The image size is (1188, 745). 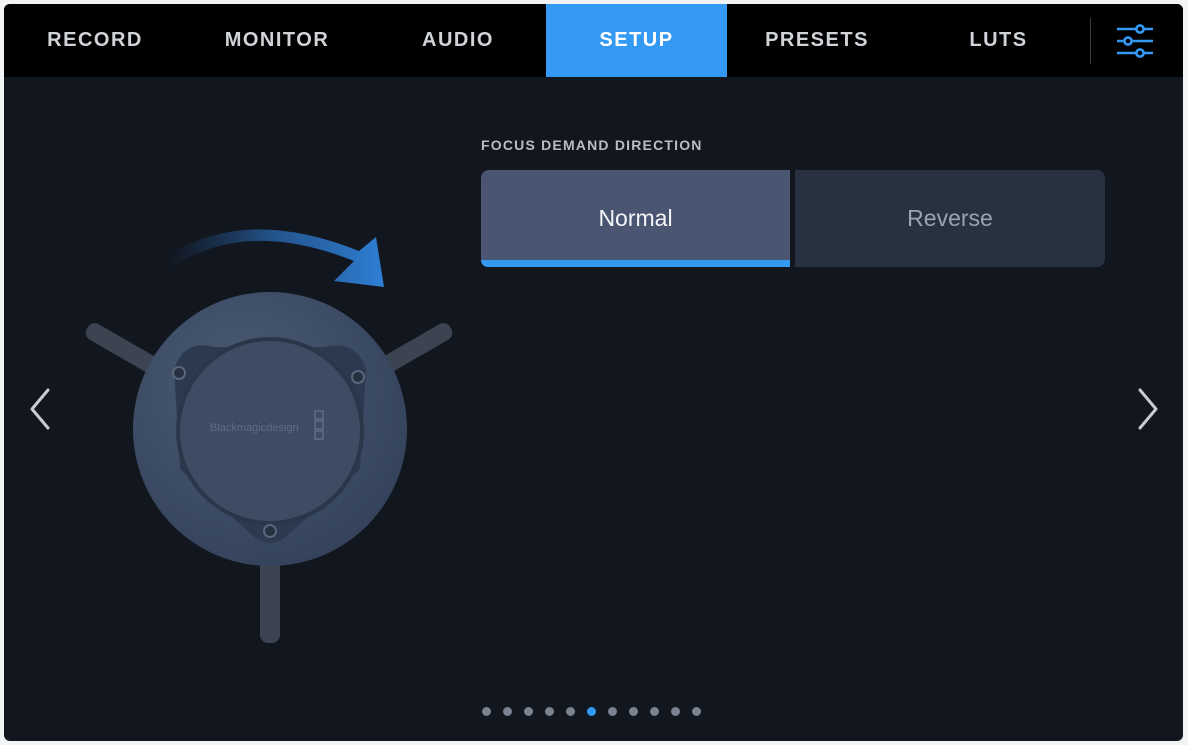 I want to click on option-reverse-button: Reverse, so click(x=950, y=218).